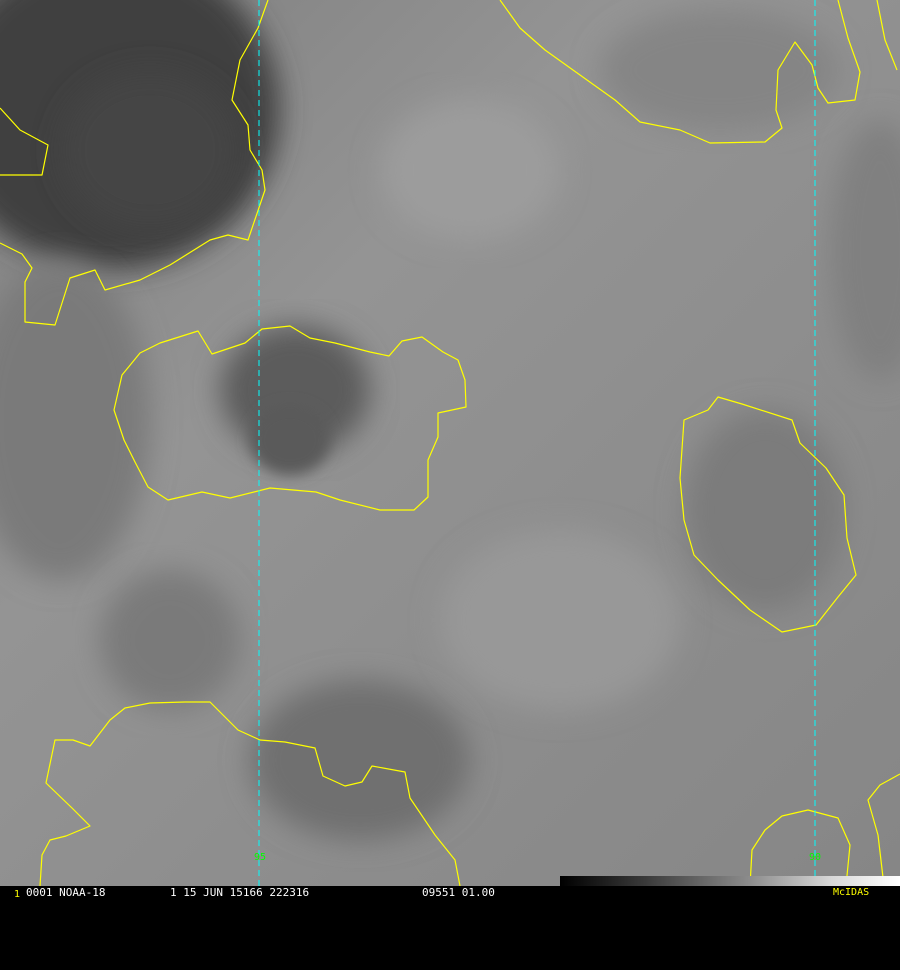 The height and width of the screenshot is (970, 900). What do you see at coordinates (720, 70) in the screenshot?
I see `cloud-north-east` at bounding box center [720, 70].